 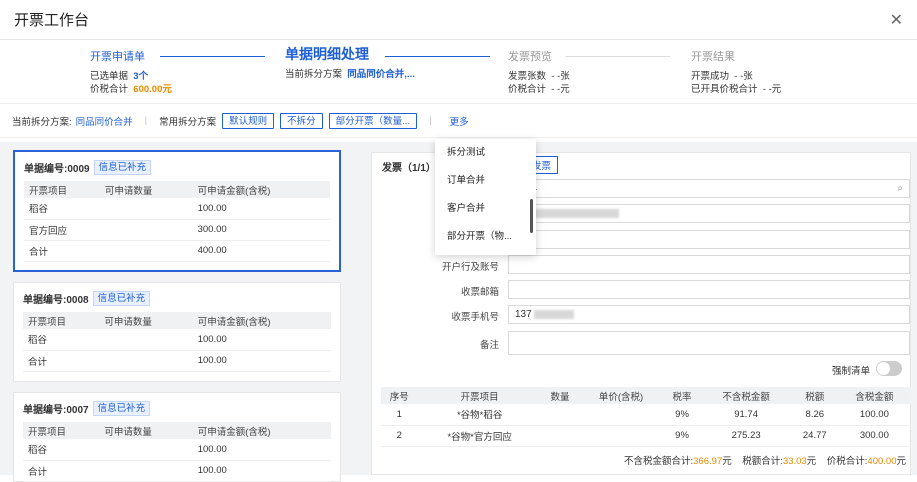 I want to click on table-row: 合计 100.00, so click(x=177, y=471).